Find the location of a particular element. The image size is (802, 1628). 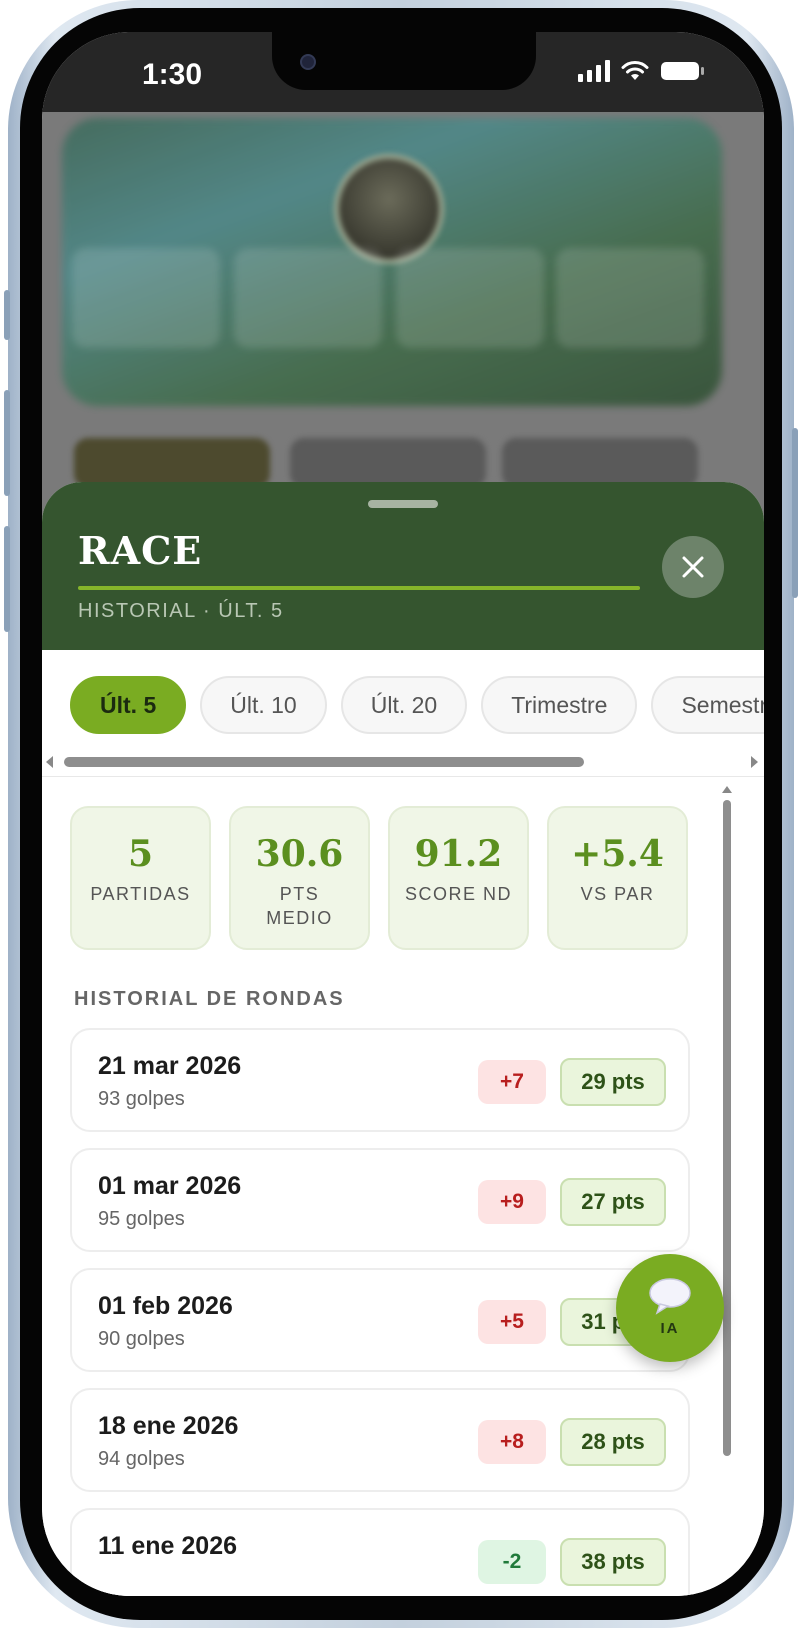

scroll-up-arrow-icon is located at coordinates (727, 789).